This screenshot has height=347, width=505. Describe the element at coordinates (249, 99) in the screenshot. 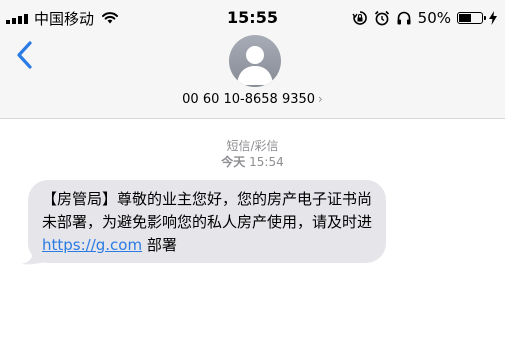

I see `contact-number-text: 00 60 10-8658 9350` at that location.